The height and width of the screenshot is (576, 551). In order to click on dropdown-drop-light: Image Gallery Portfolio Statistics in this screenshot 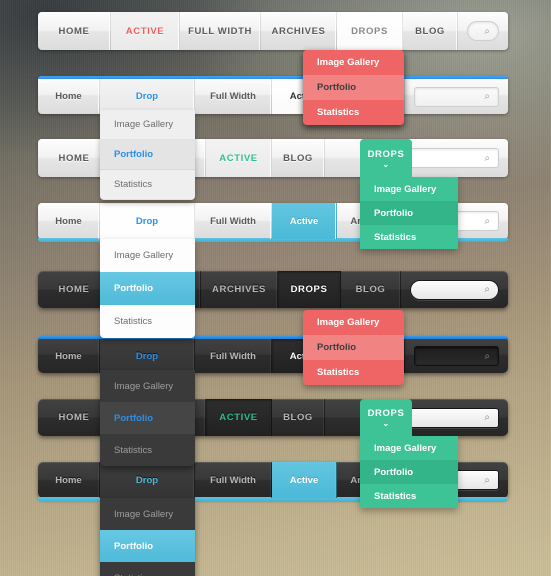, I will do `click(147, 155)`.